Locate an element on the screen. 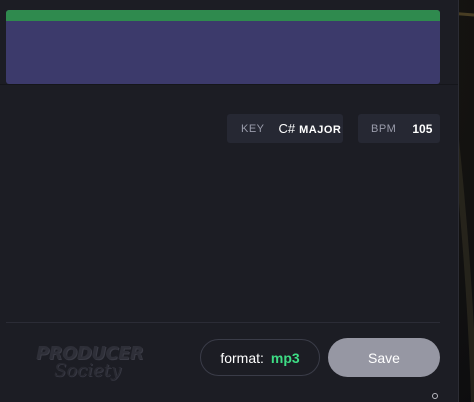  key-chip: KEY C# MAJOR is located at coordinates (285, 128).